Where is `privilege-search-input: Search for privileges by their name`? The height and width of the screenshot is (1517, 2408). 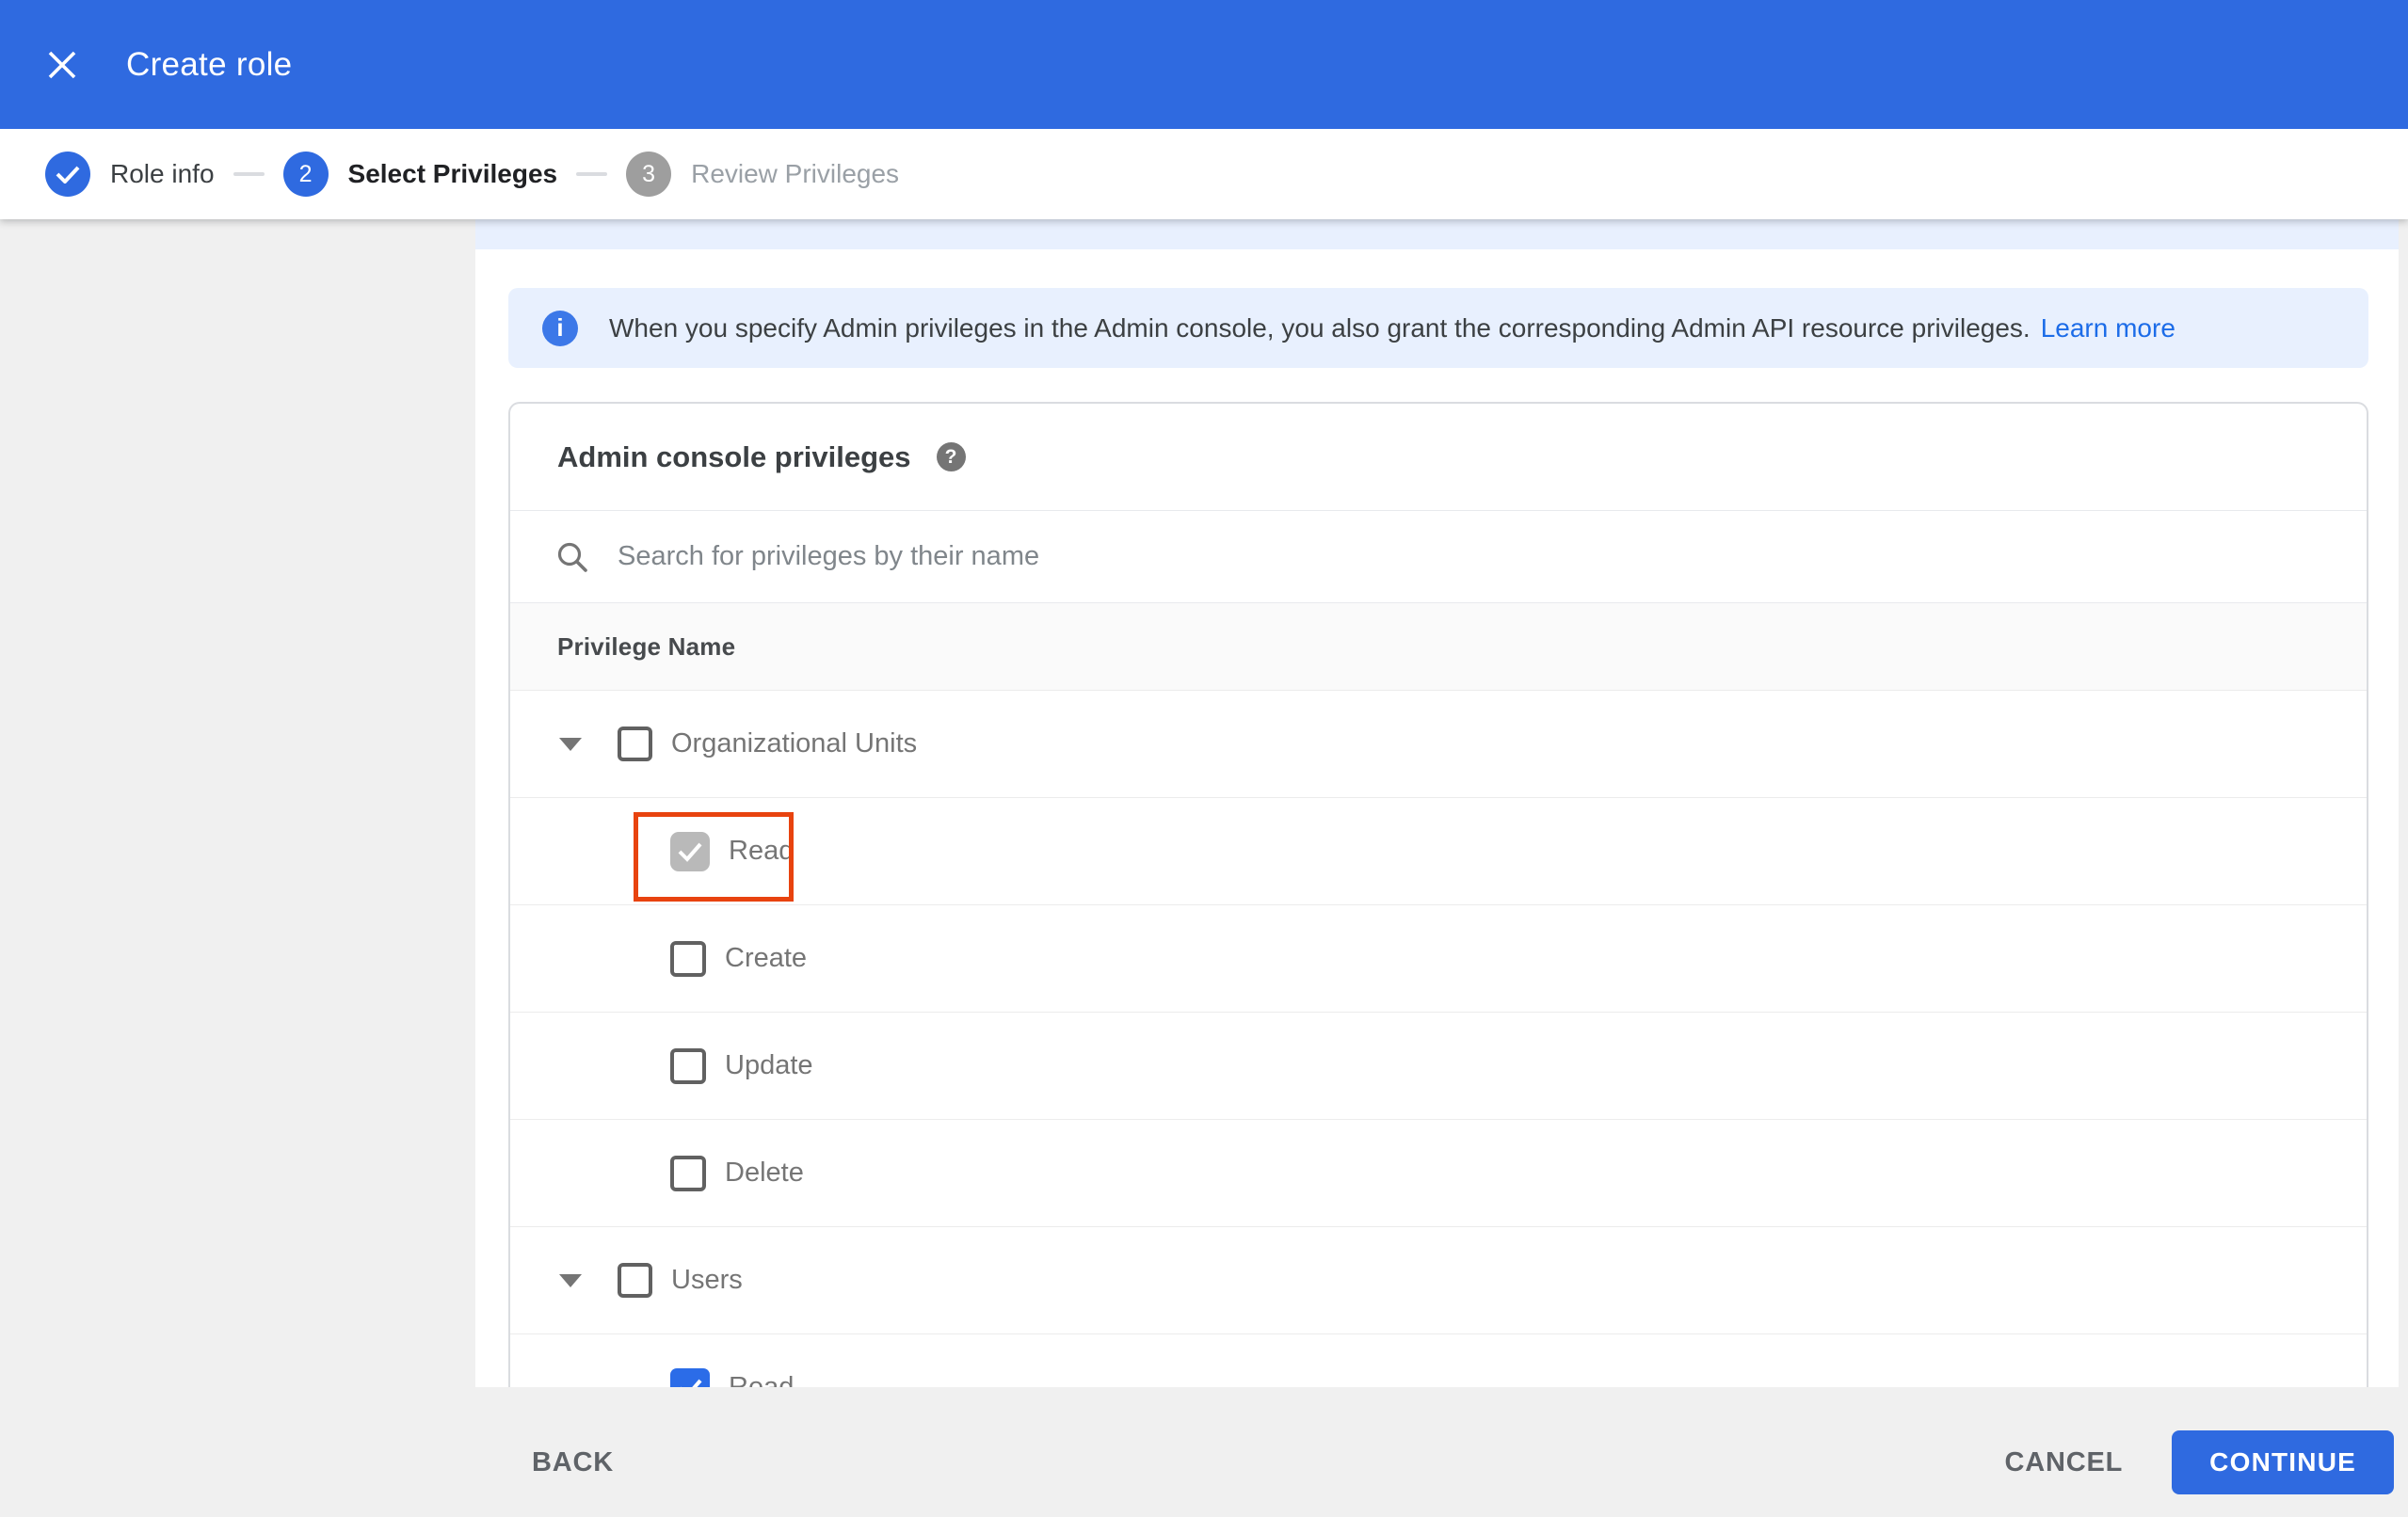 privilege-search-input: Search for privileges by their name is located at coordinates (1439, 556).